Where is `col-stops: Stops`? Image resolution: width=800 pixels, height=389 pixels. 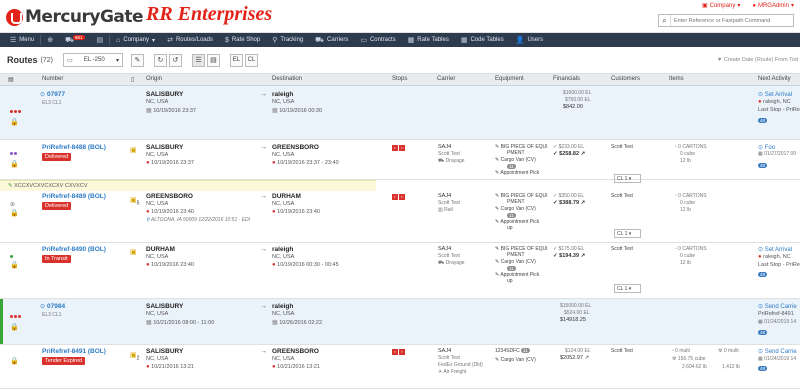
col-stops: Stops is located at coordinates (399, 79).